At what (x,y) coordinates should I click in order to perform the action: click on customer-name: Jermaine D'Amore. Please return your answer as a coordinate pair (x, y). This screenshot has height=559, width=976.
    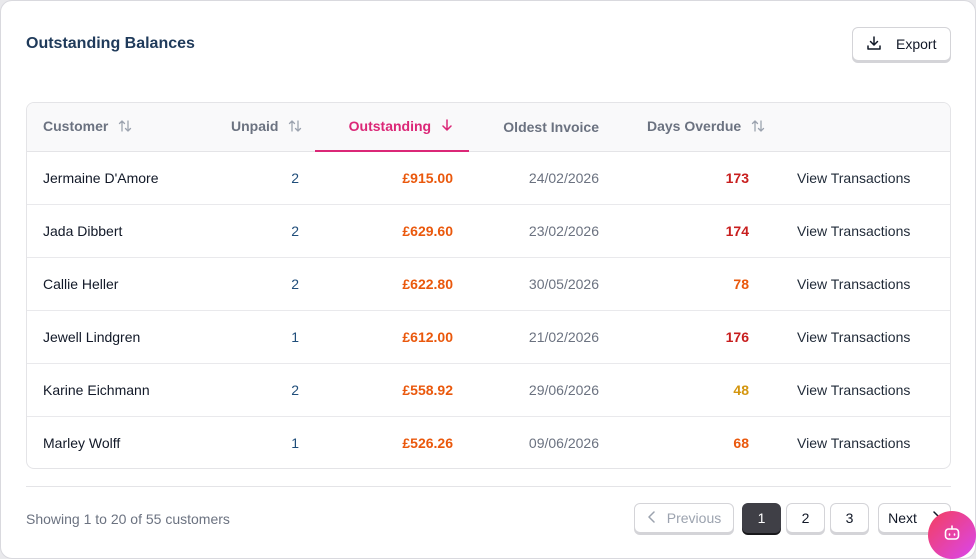
    Looking at the image, I should click on (101, 177).